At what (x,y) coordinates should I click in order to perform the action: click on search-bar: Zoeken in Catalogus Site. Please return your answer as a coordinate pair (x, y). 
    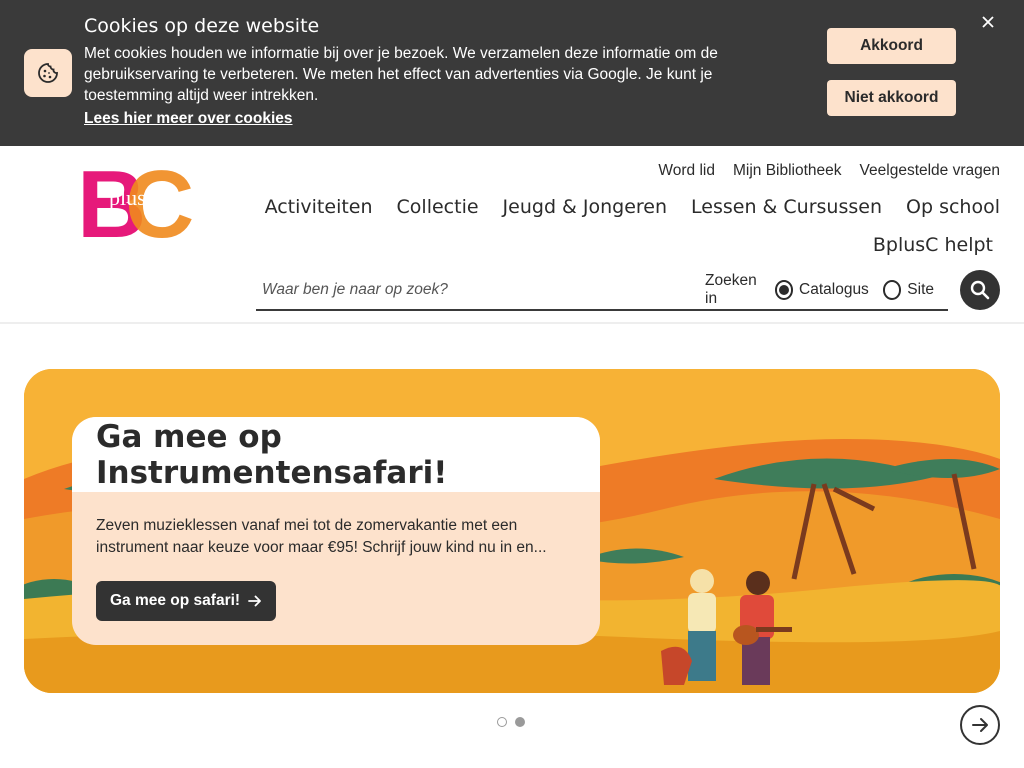
    Looking at the image, I should click on (602, 290).